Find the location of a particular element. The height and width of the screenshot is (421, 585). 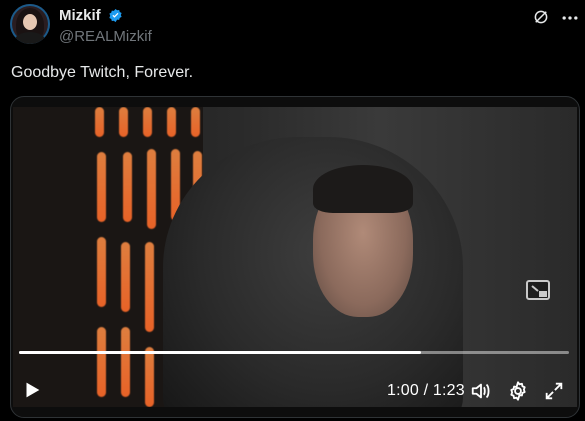

avatar-face is located at coordinates (30, 22).